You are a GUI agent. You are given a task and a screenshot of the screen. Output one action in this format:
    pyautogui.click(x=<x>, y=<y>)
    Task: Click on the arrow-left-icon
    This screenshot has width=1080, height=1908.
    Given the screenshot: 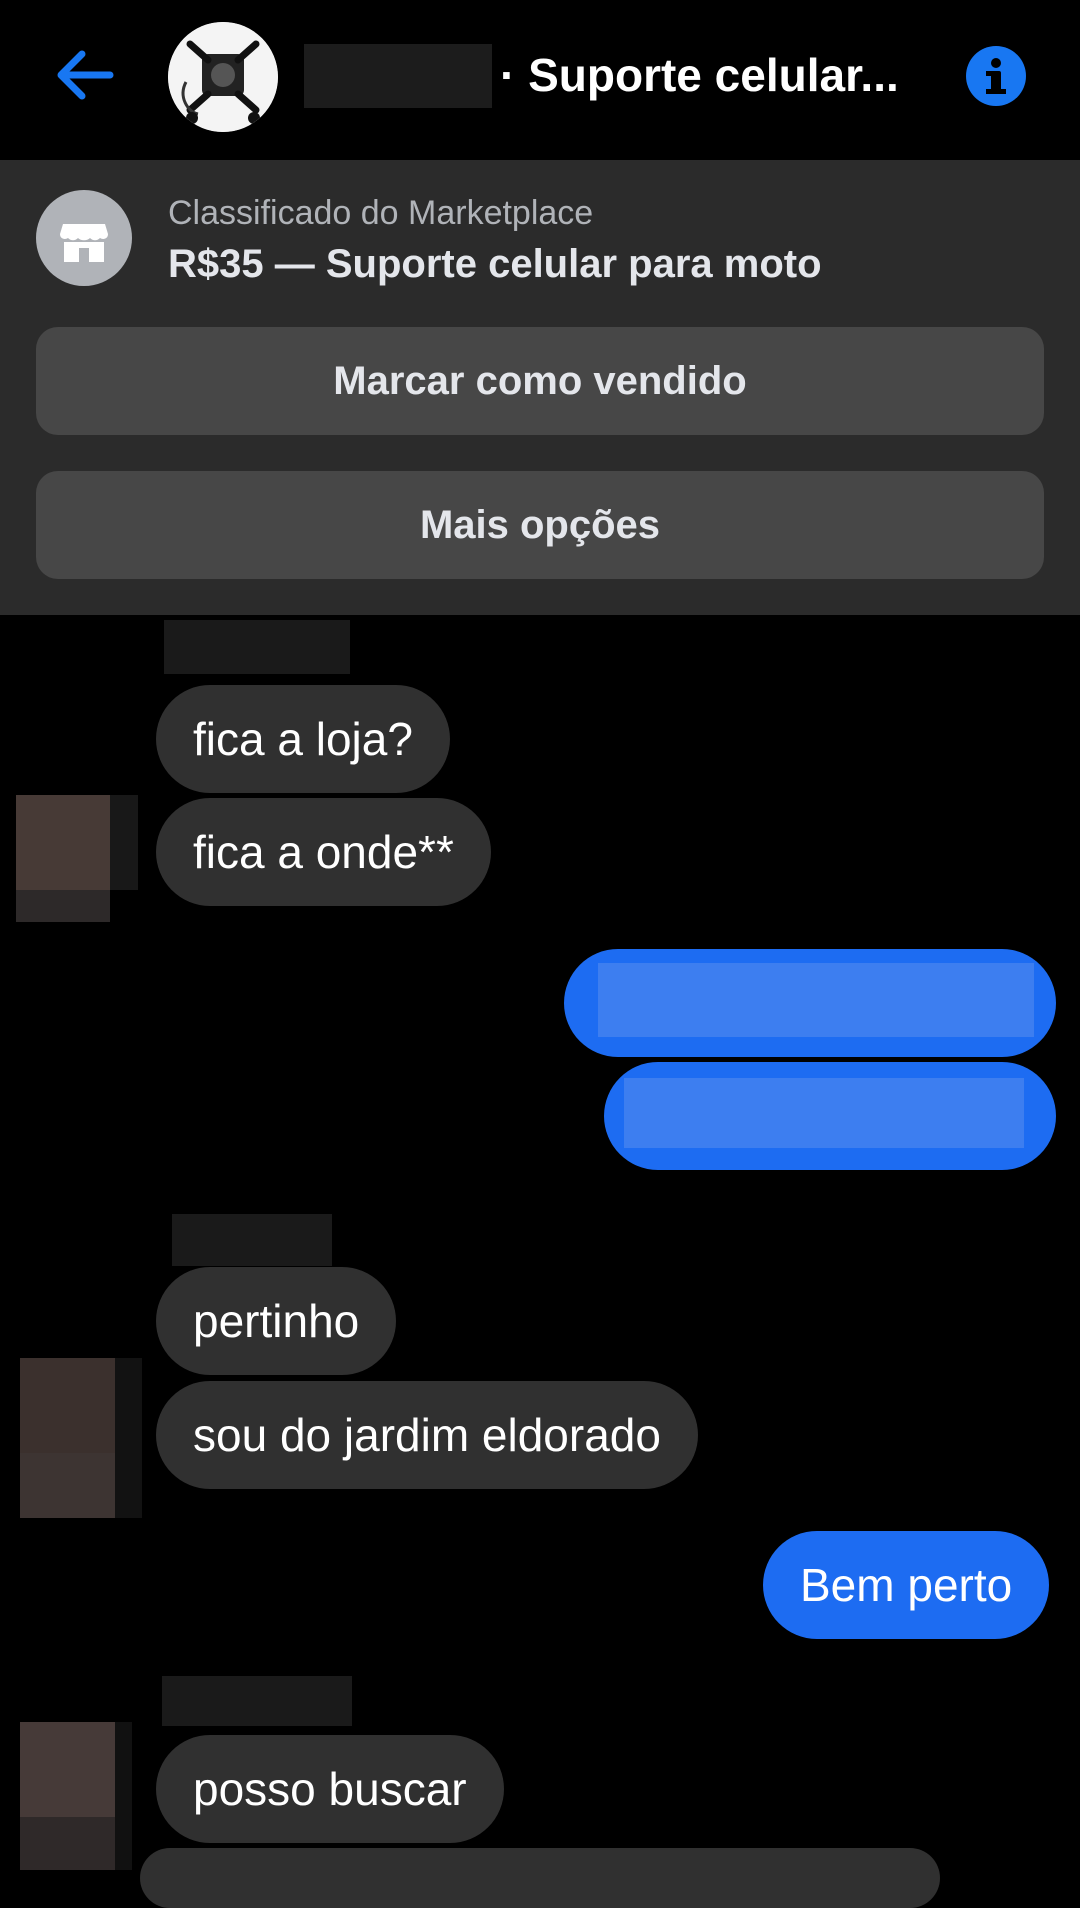 What is the action you would take?
    pyautogui.click(x=85, y=75)
    